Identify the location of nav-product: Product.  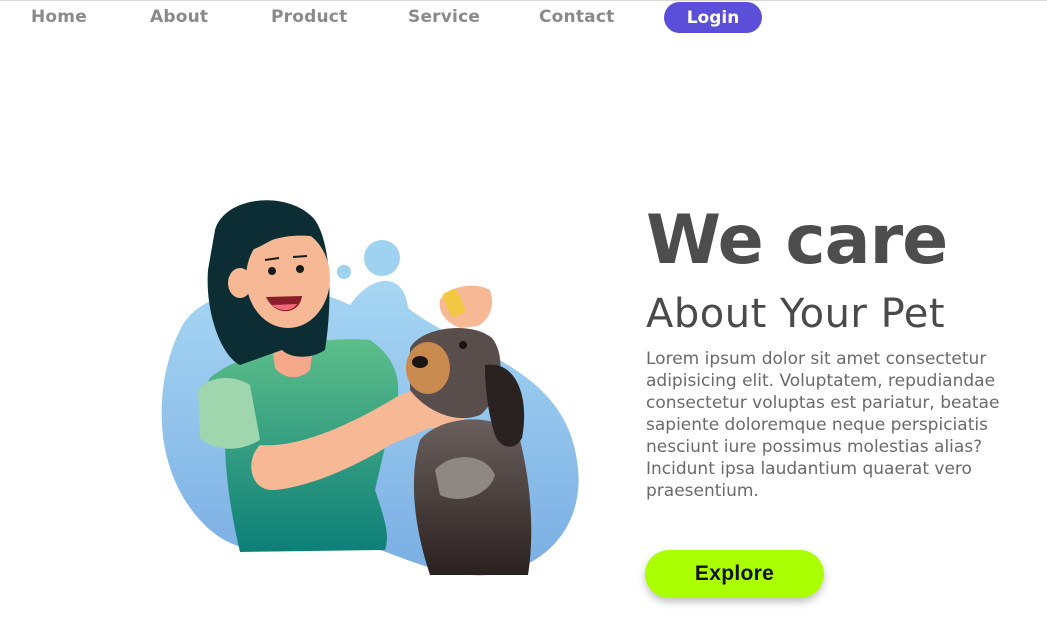
(309, 17).